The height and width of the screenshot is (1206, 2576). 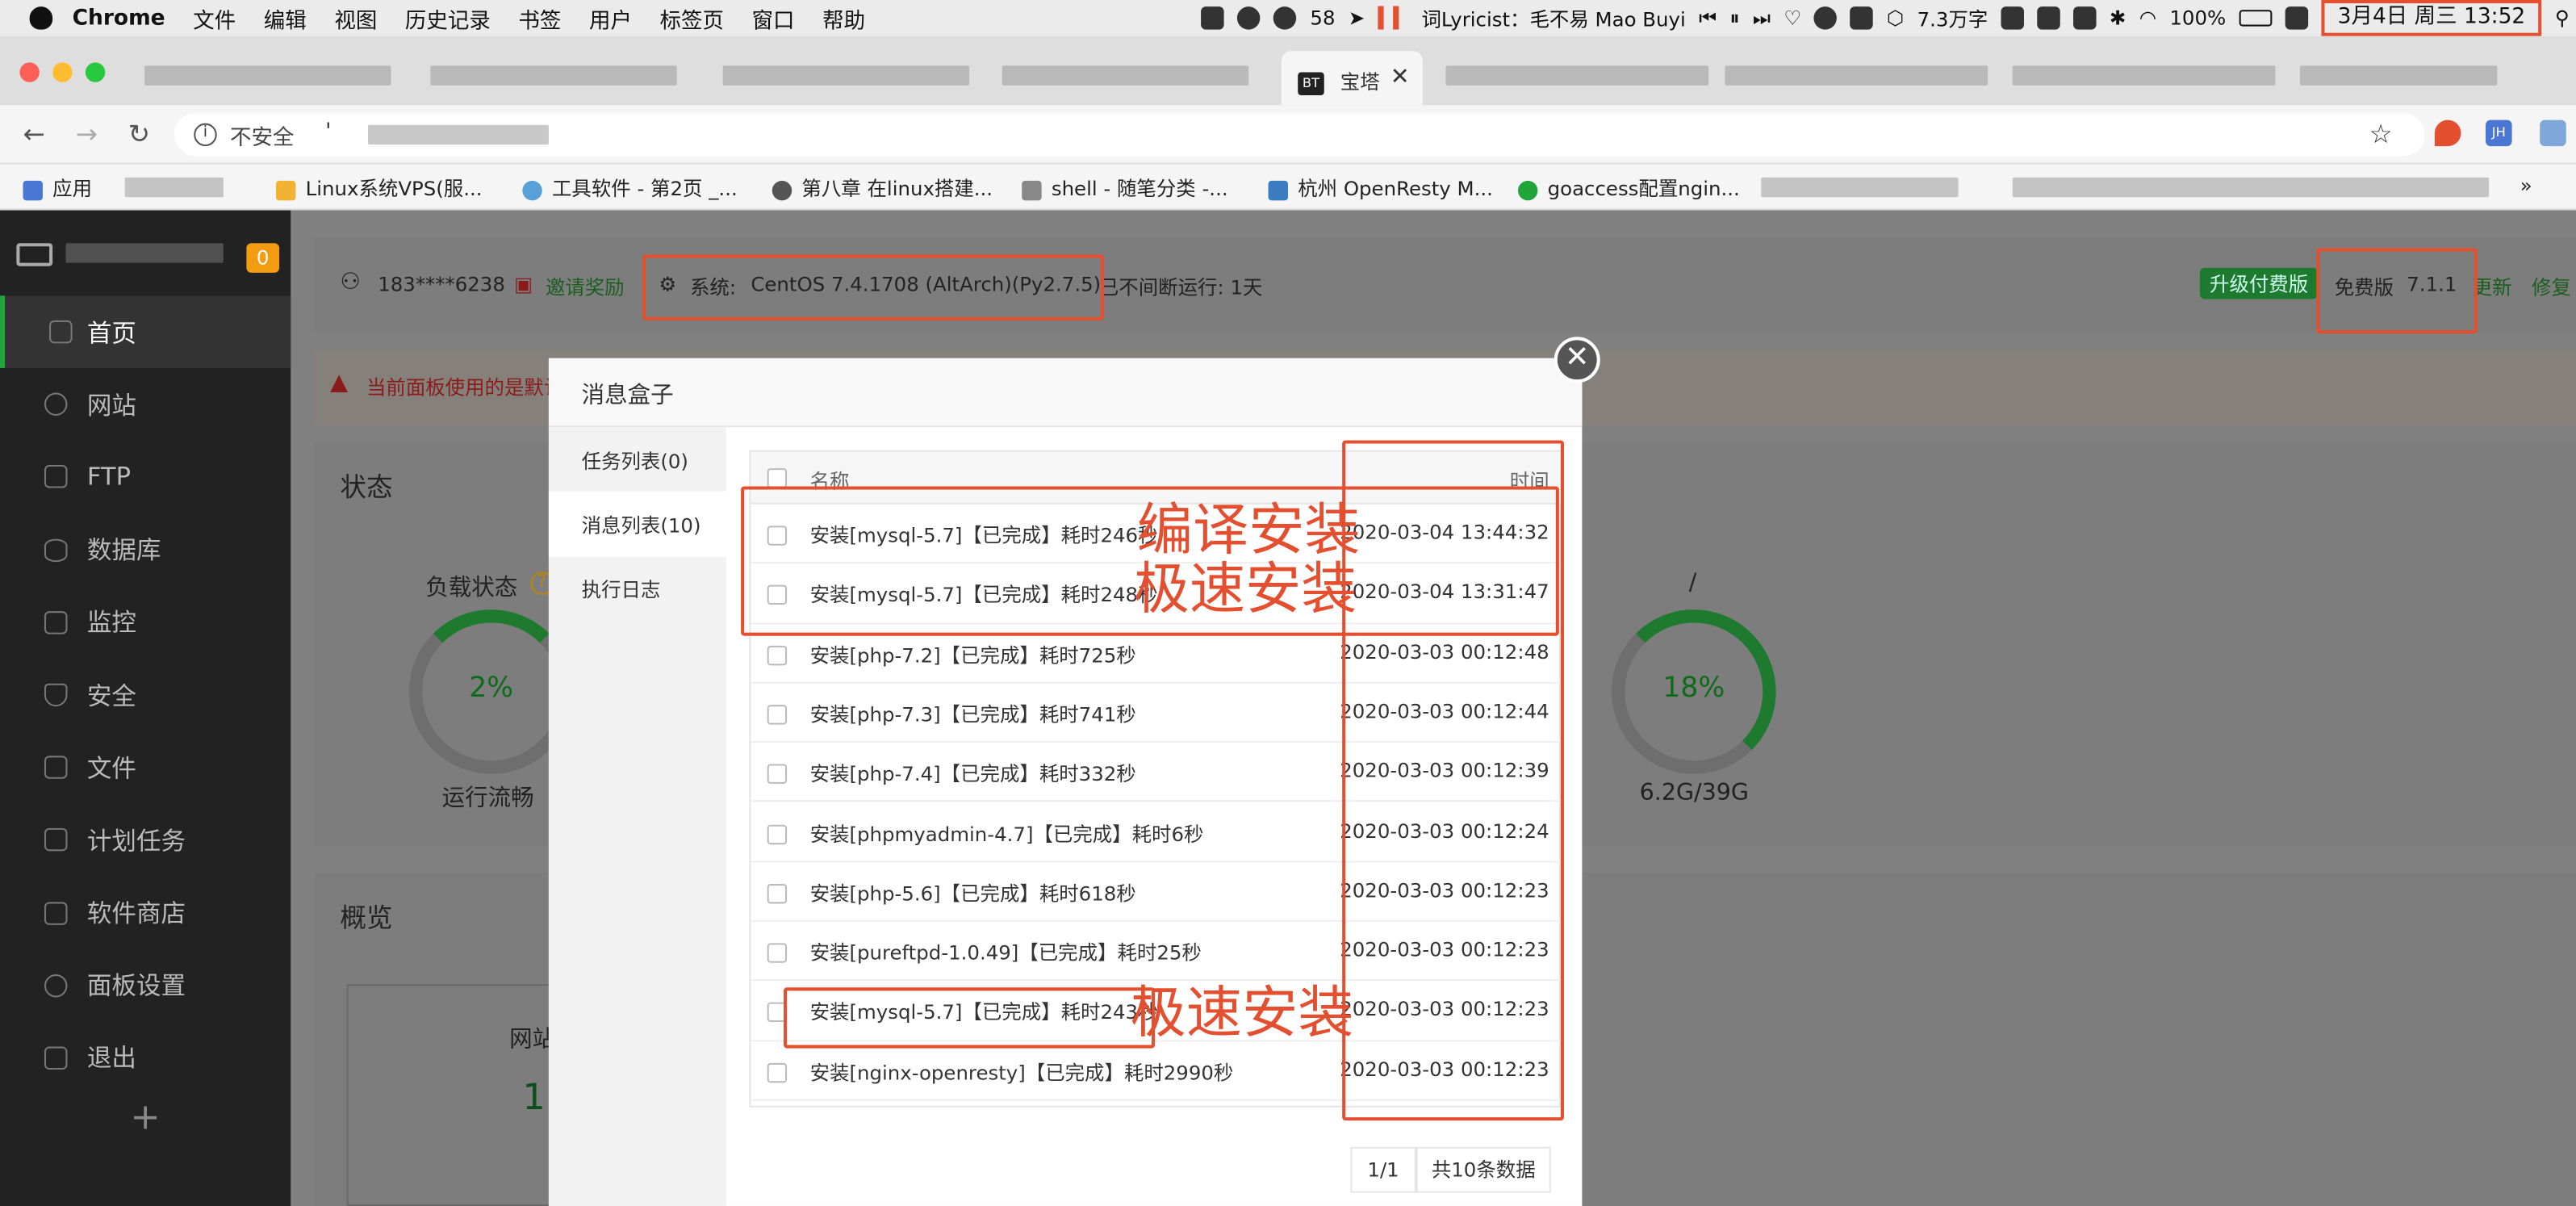 What do you see at coordinates (145, 1059) in the screenshot?
I see `sidebar-item-logout: 退出` at bounding box center [145, 1059].